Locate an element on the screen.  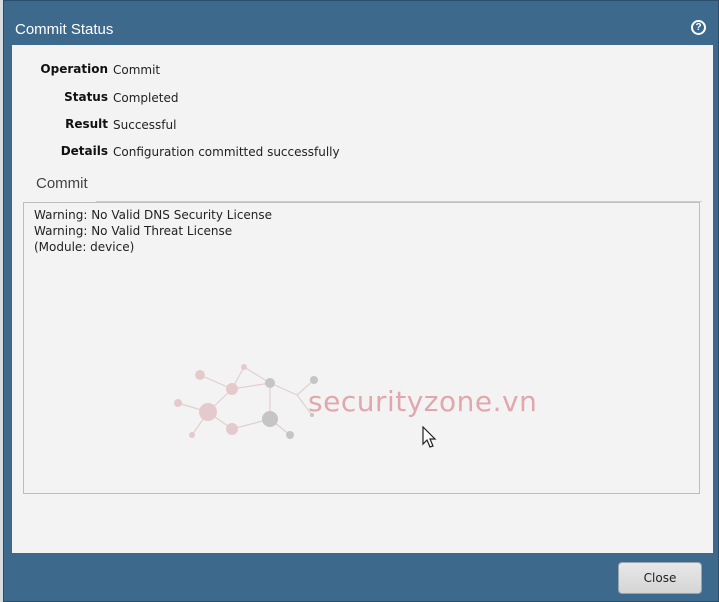
help-icon: ? is located at coordinates (698, 27).